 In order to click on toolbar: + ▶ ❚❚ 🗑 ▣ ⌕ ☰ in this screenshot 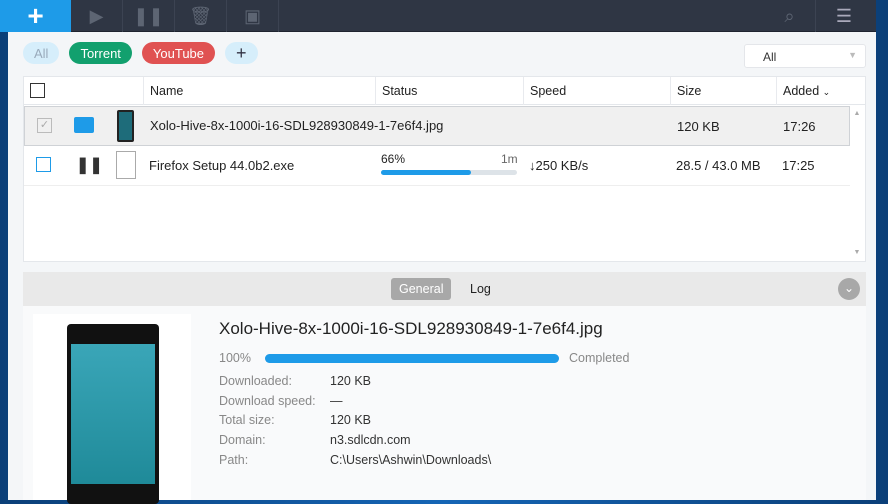, I will do `click(438, 16)`.